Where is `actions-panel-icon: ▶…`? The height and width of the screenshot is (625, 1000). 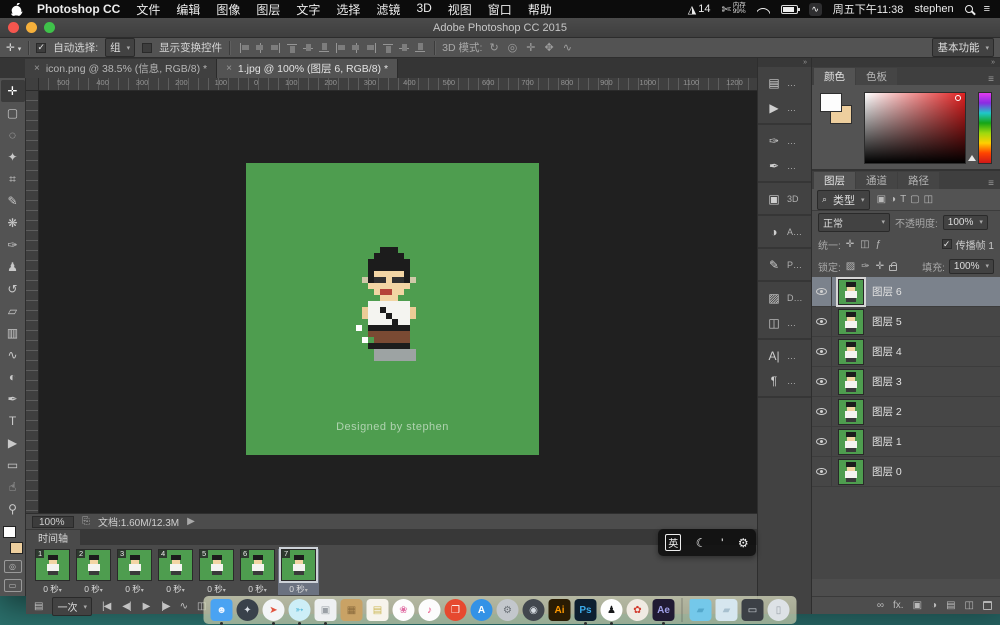
actions-panel-icon: ▶… is located at coordinates (784, 107).